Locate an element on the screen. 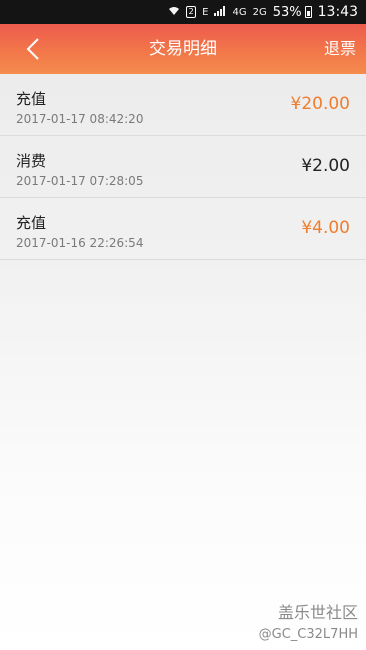  watermark-user: @GC_C32L7HH is located at coordinates (308, 634).